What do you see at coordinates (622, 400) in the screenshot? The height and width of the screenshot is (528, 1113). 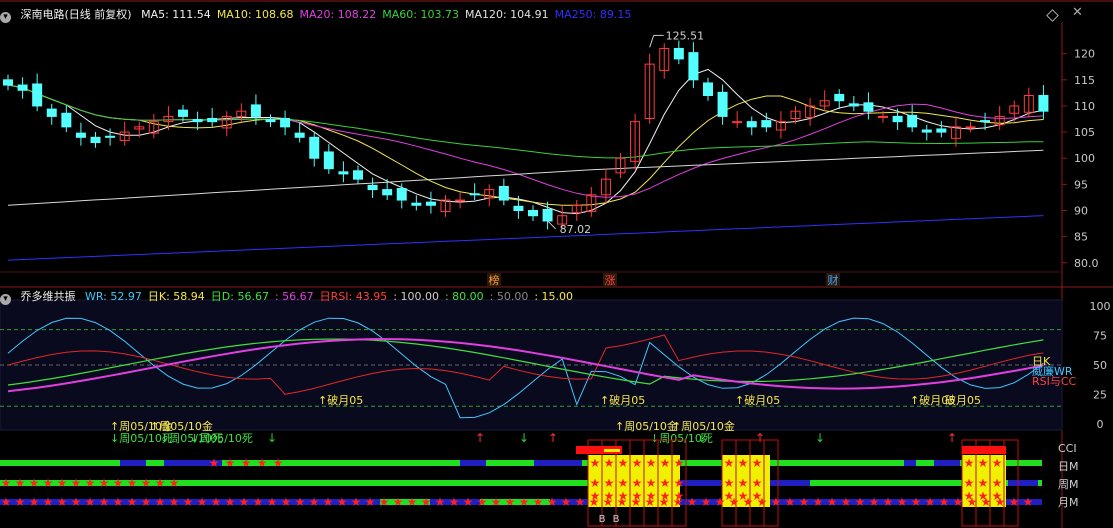 I see `signal-label-6: ↑破月05` at bounding box center [622, 400].